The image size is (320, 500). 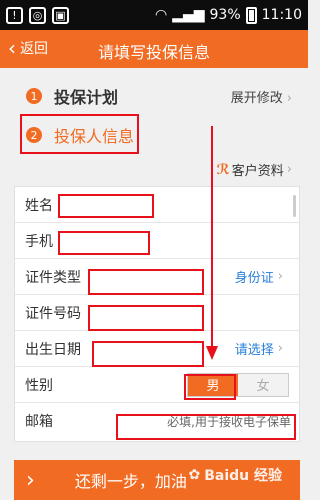 What do you see at coordinates (256, 98) in the screenshot?
I see `expand-edit-label: 展开修改` at bounding box center [256, 98].